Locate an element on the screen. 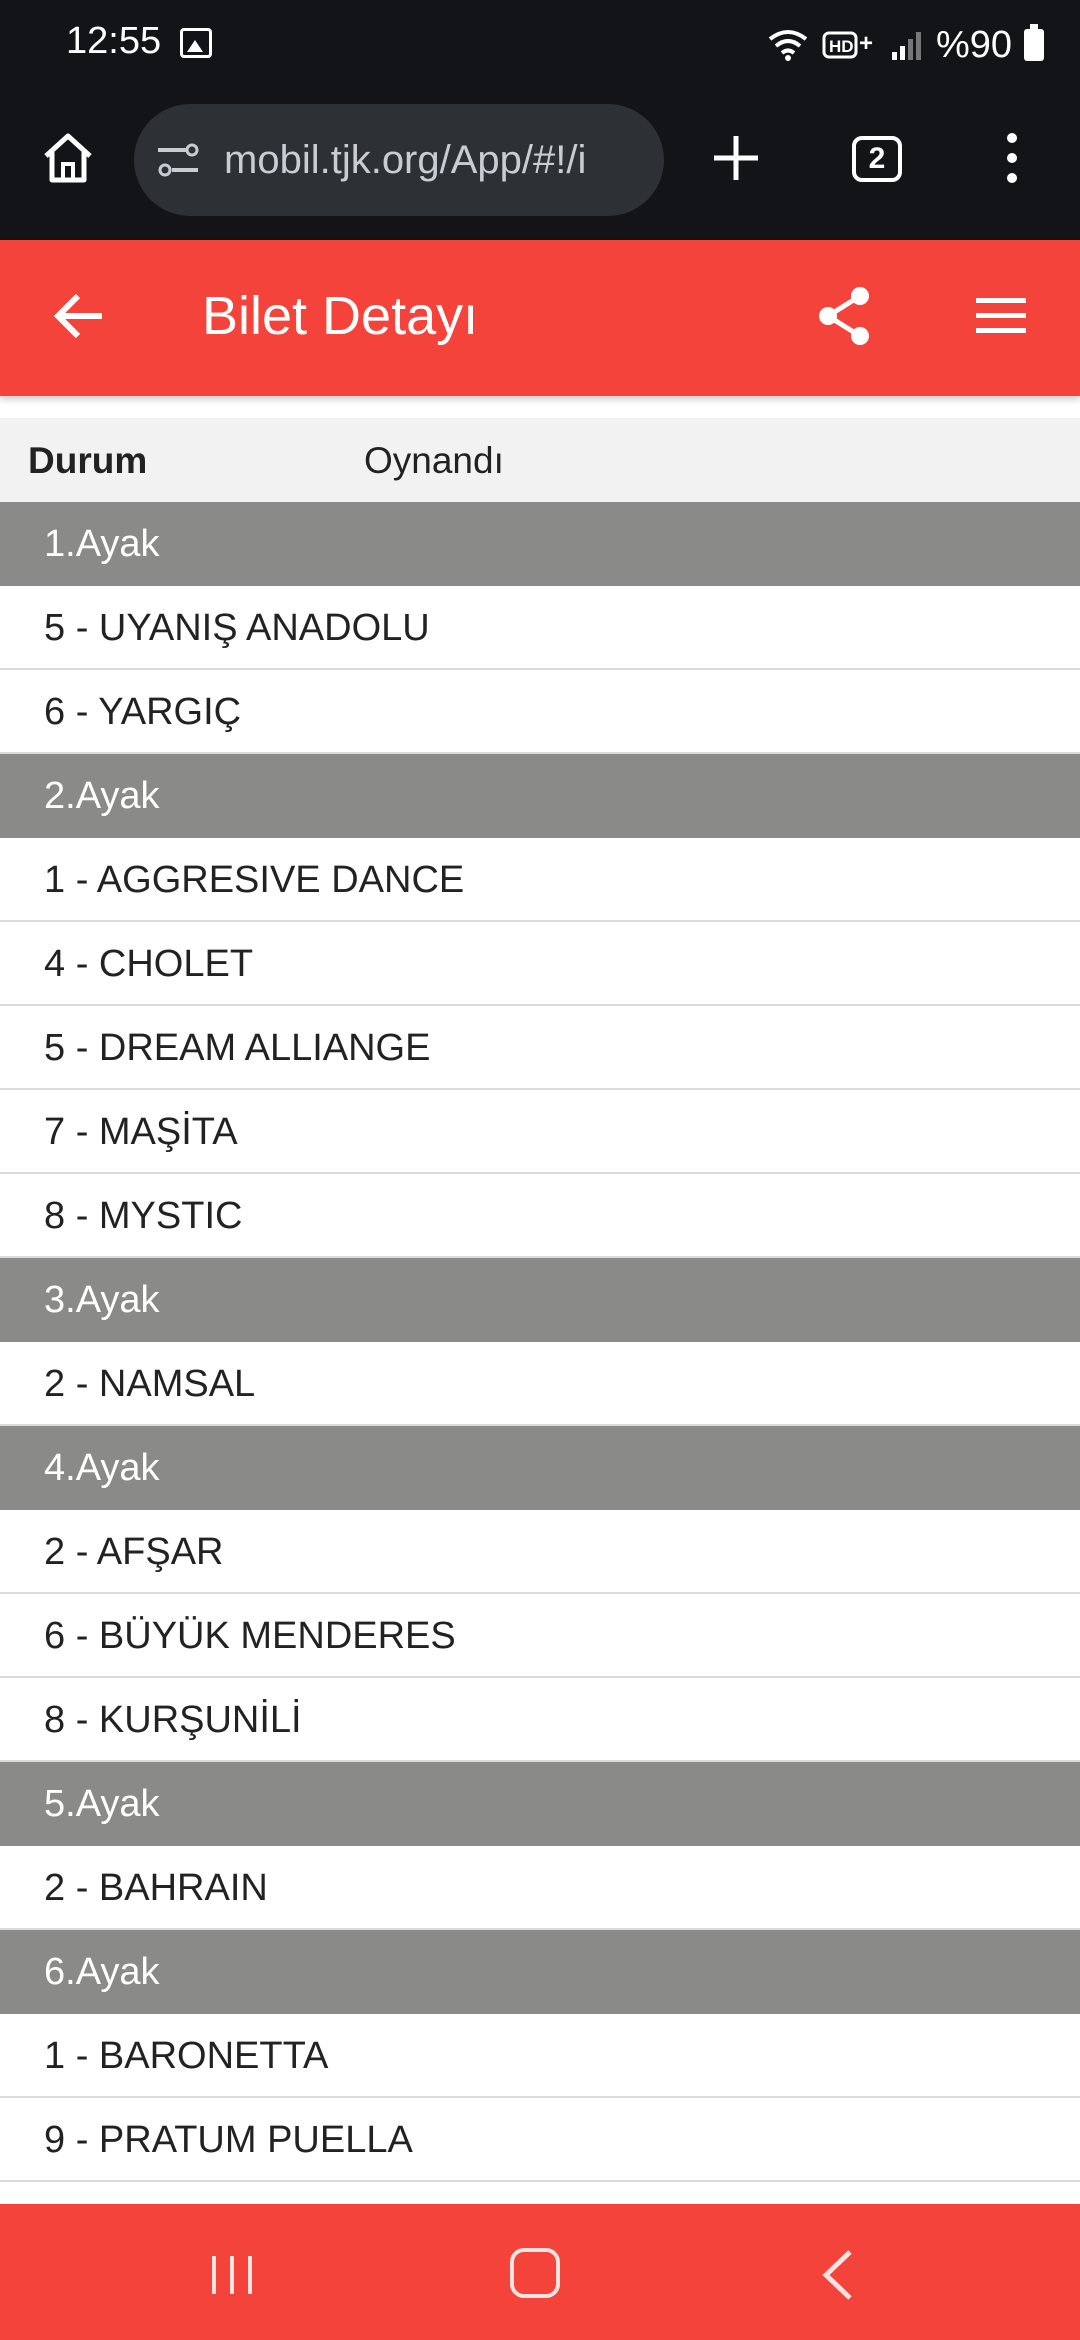 The image size is (1080, 2340). horse-name: 8 - MYSTIC is located at coordinates (143, 1216).